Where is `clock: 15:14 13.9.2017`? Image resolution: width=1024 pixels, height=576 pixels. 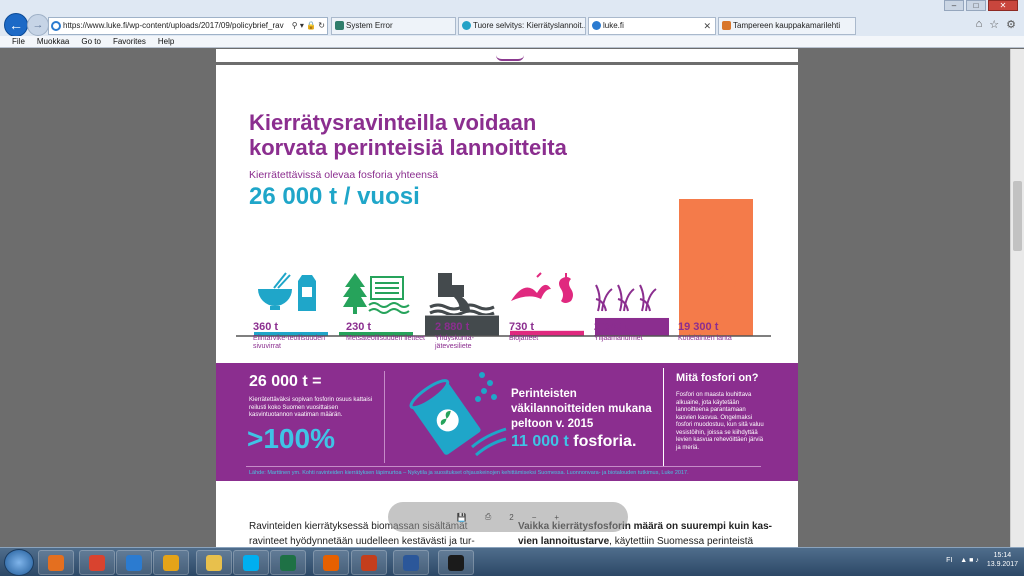
clock: 15:14 13.9.2017 is located at coordinates (1002, 560).